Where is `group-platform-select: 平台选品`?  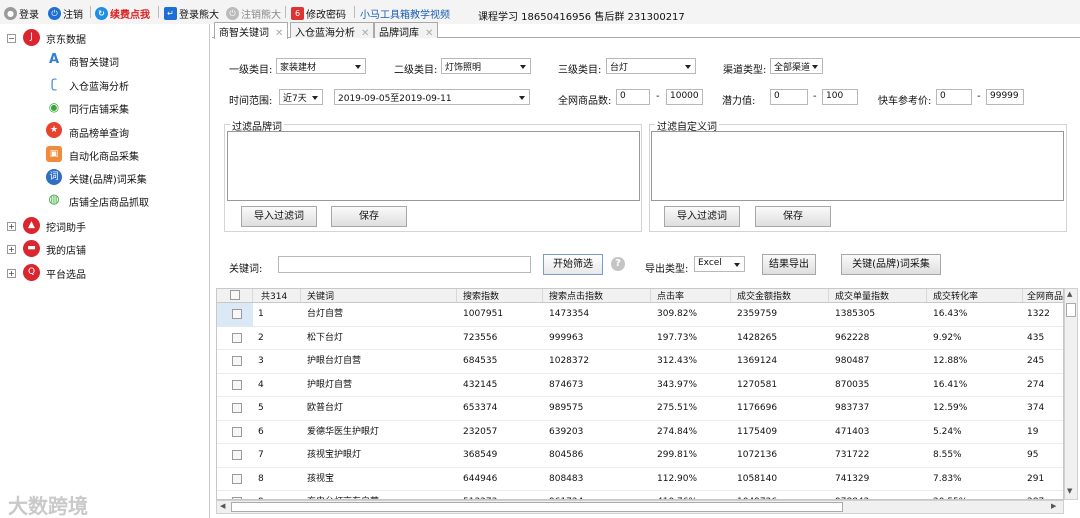 group-platform-select: 平台选品 is located at coordinates (66, 273).